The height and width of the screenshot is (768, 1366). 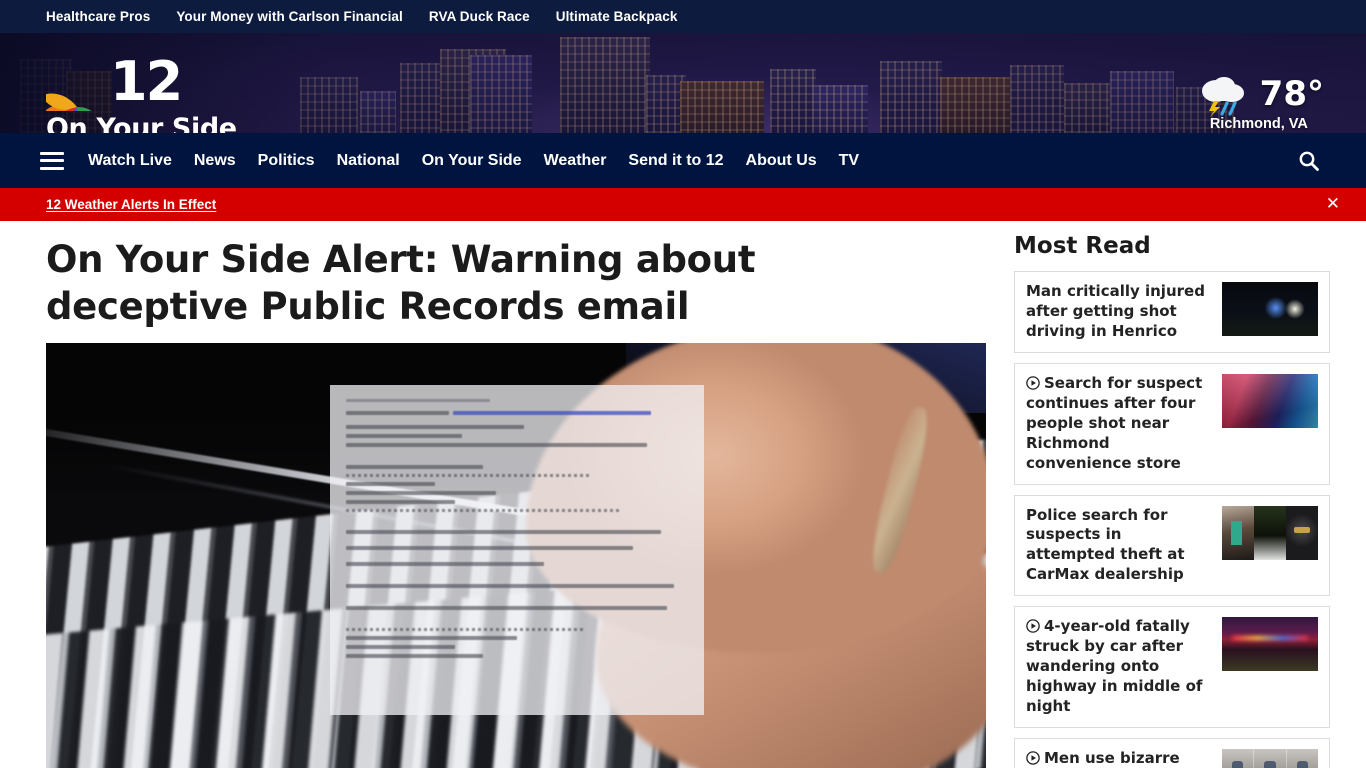 What do you see at coordinates (289, 16) in the screenshot?
I see `topbar-link-your-money: Your Money with Carlson Financial` at bounding box center [289, 16].